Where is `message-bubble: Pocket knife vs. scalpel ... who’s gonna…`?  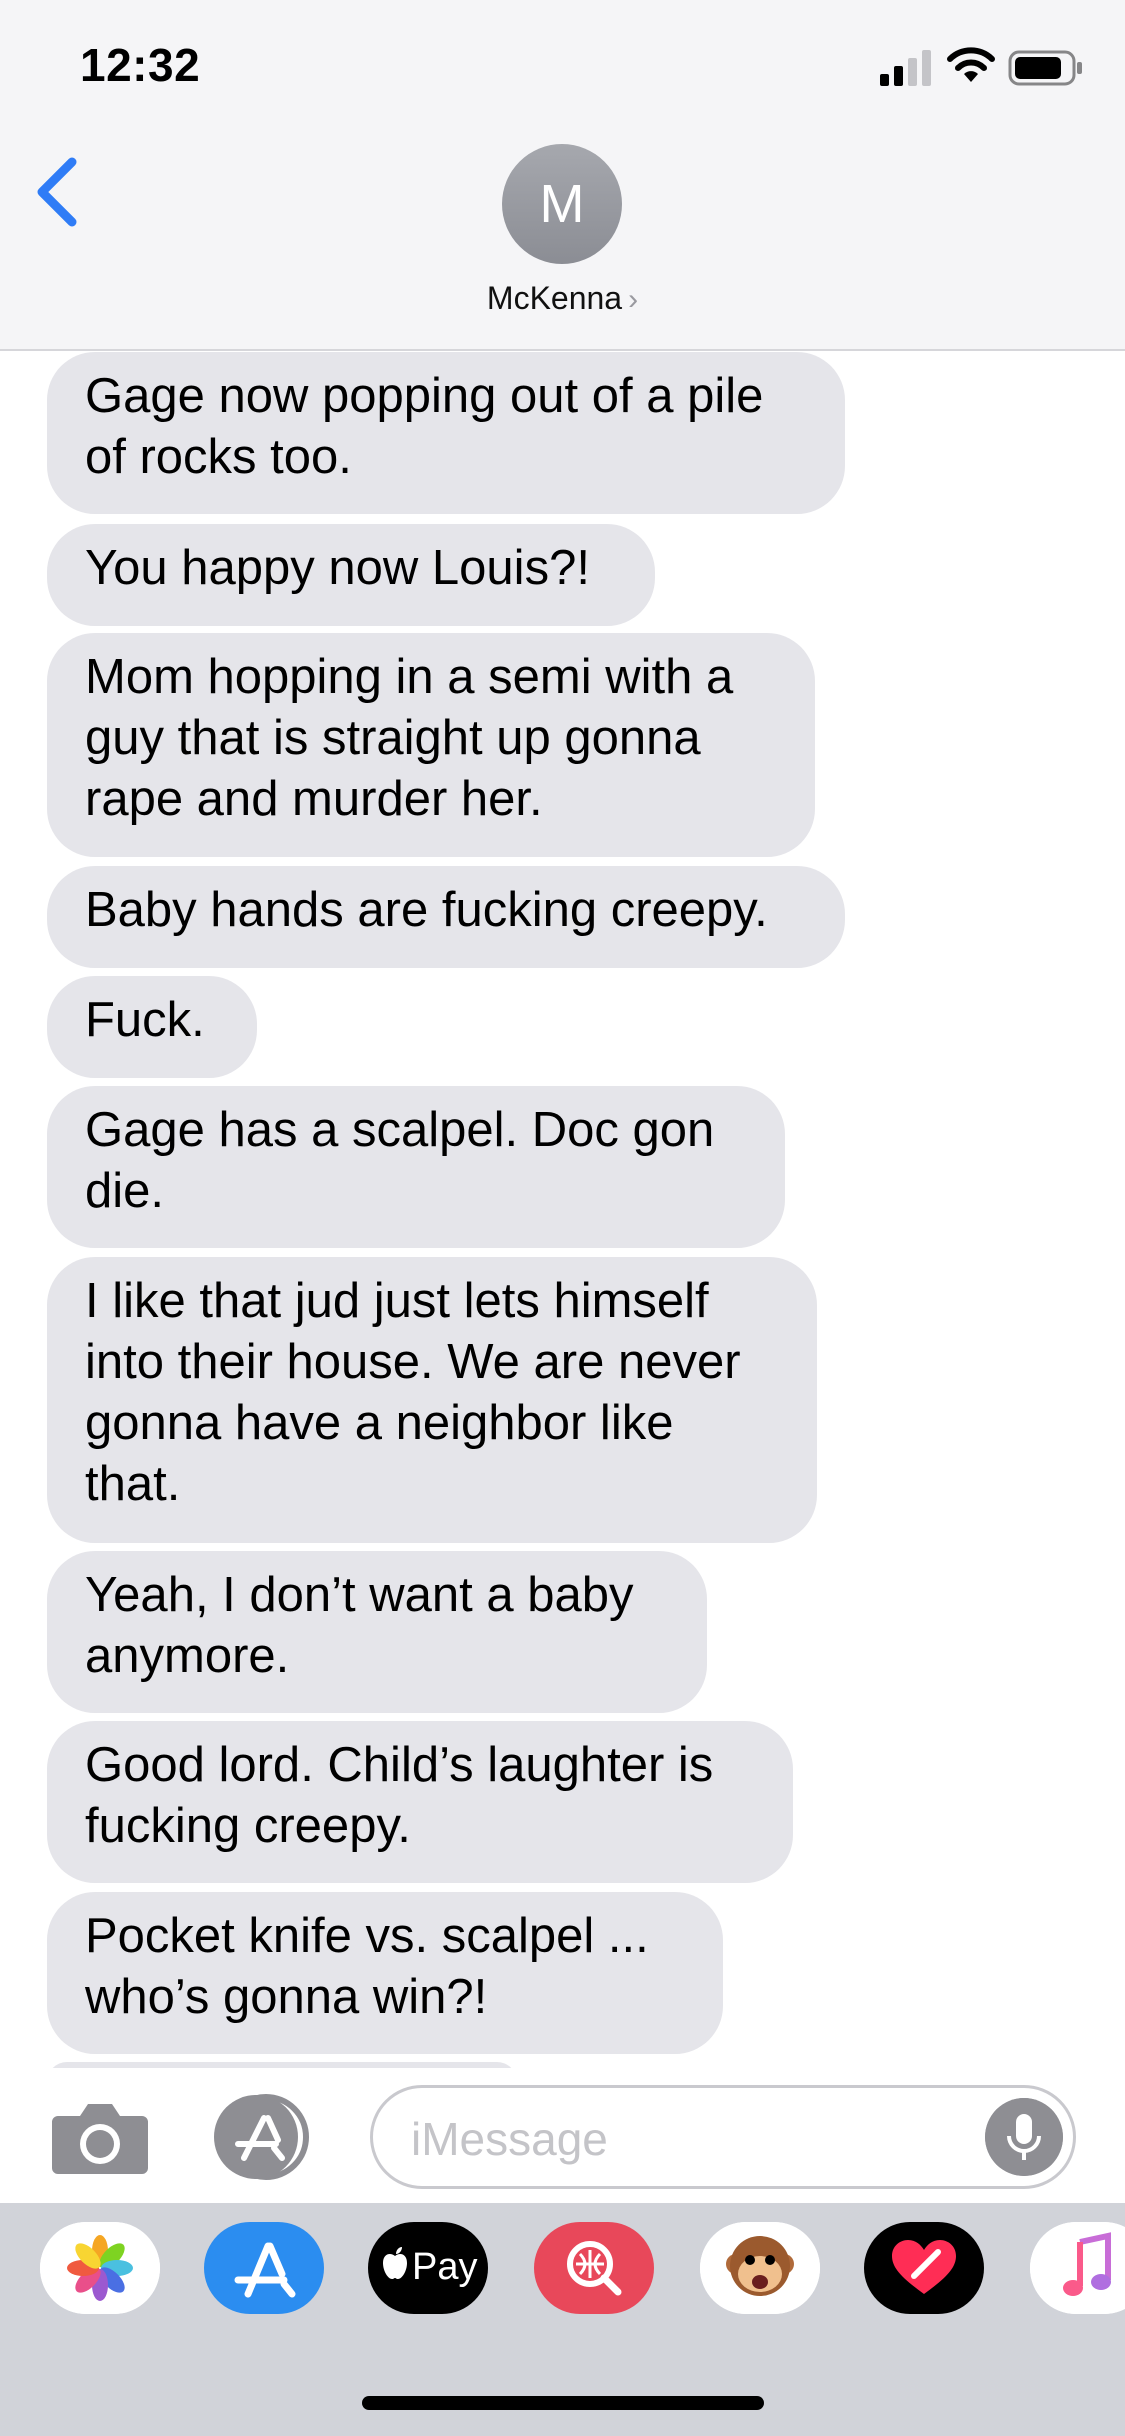
message-bubble: Pocket knife vs. scalpel ... who’s gonna… is located at coordinates (385, 1973).